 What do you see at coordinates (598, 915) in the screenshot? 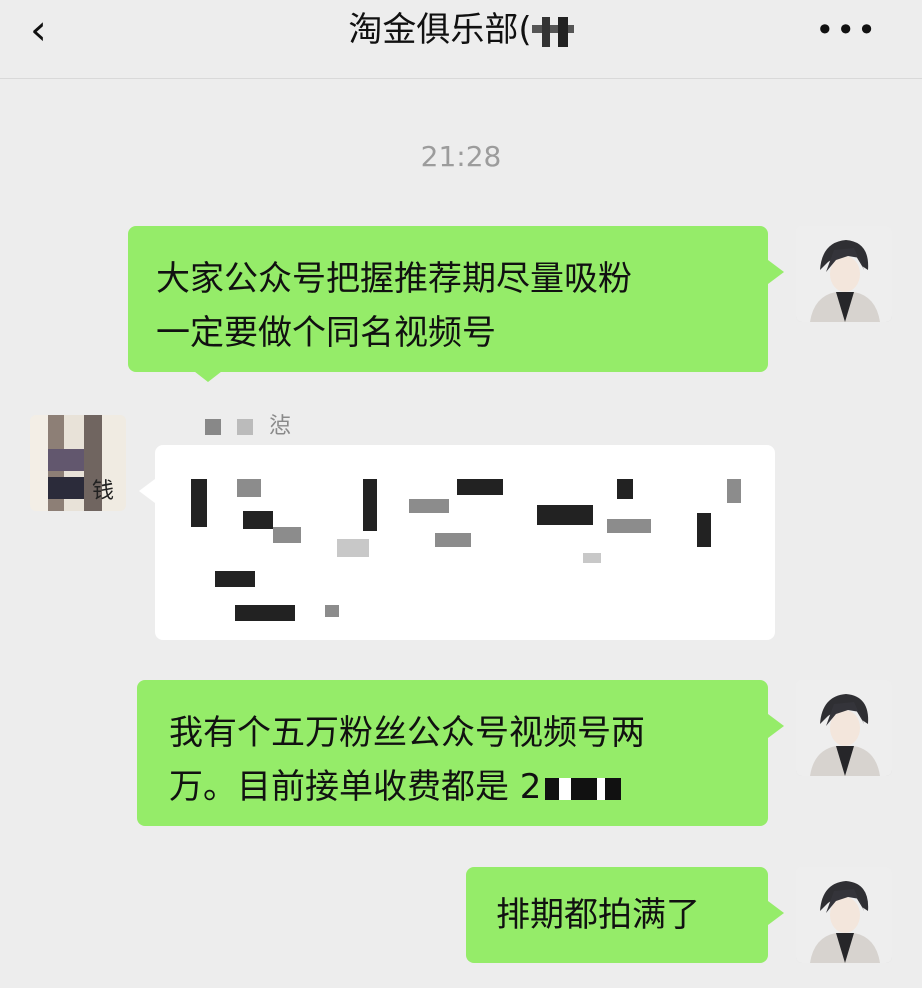
I see `message-text-line: 排期都拍满了` at bounding box center [598, 915].